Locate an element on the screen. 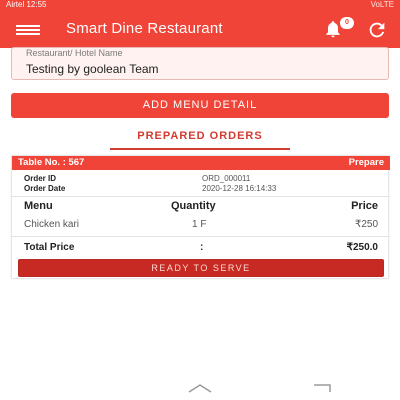 The image size is (400, 400). status-right: VoLTE is located at coordinates (382, 4).